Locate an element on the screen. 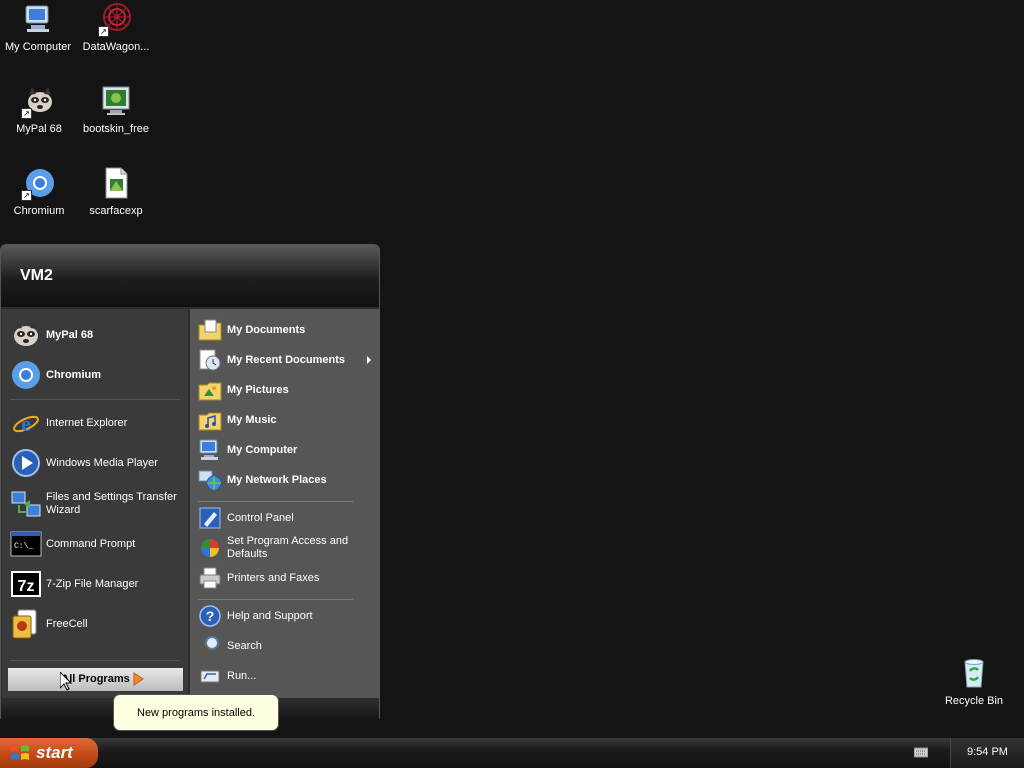 Image resolution: width=1024 pixels, height=768 pixels. desktop-icon-bootskin: bootskin_free is located at coordinates (116, 110).